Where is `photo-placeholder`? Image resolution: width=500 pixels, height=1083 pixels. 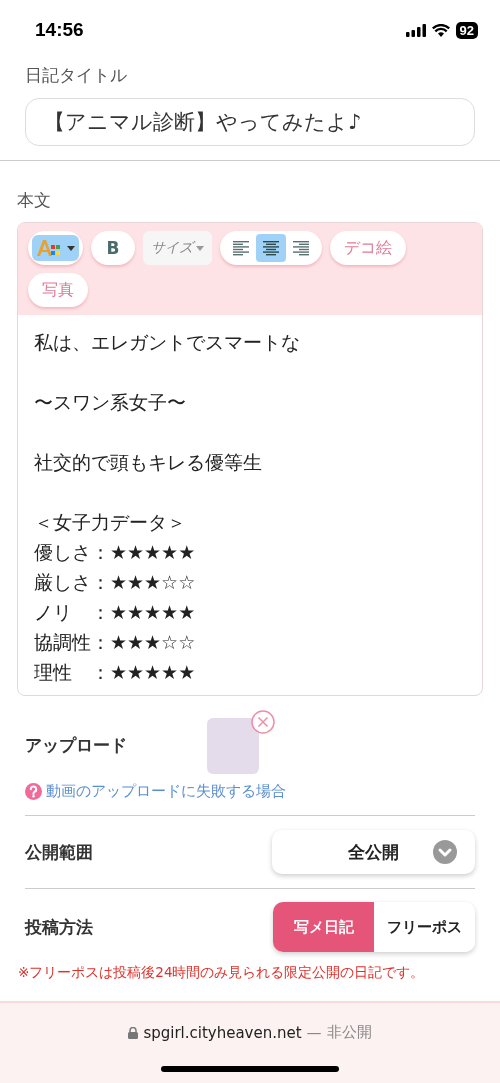 photo-placeholder is located at coordinates (233, 746).